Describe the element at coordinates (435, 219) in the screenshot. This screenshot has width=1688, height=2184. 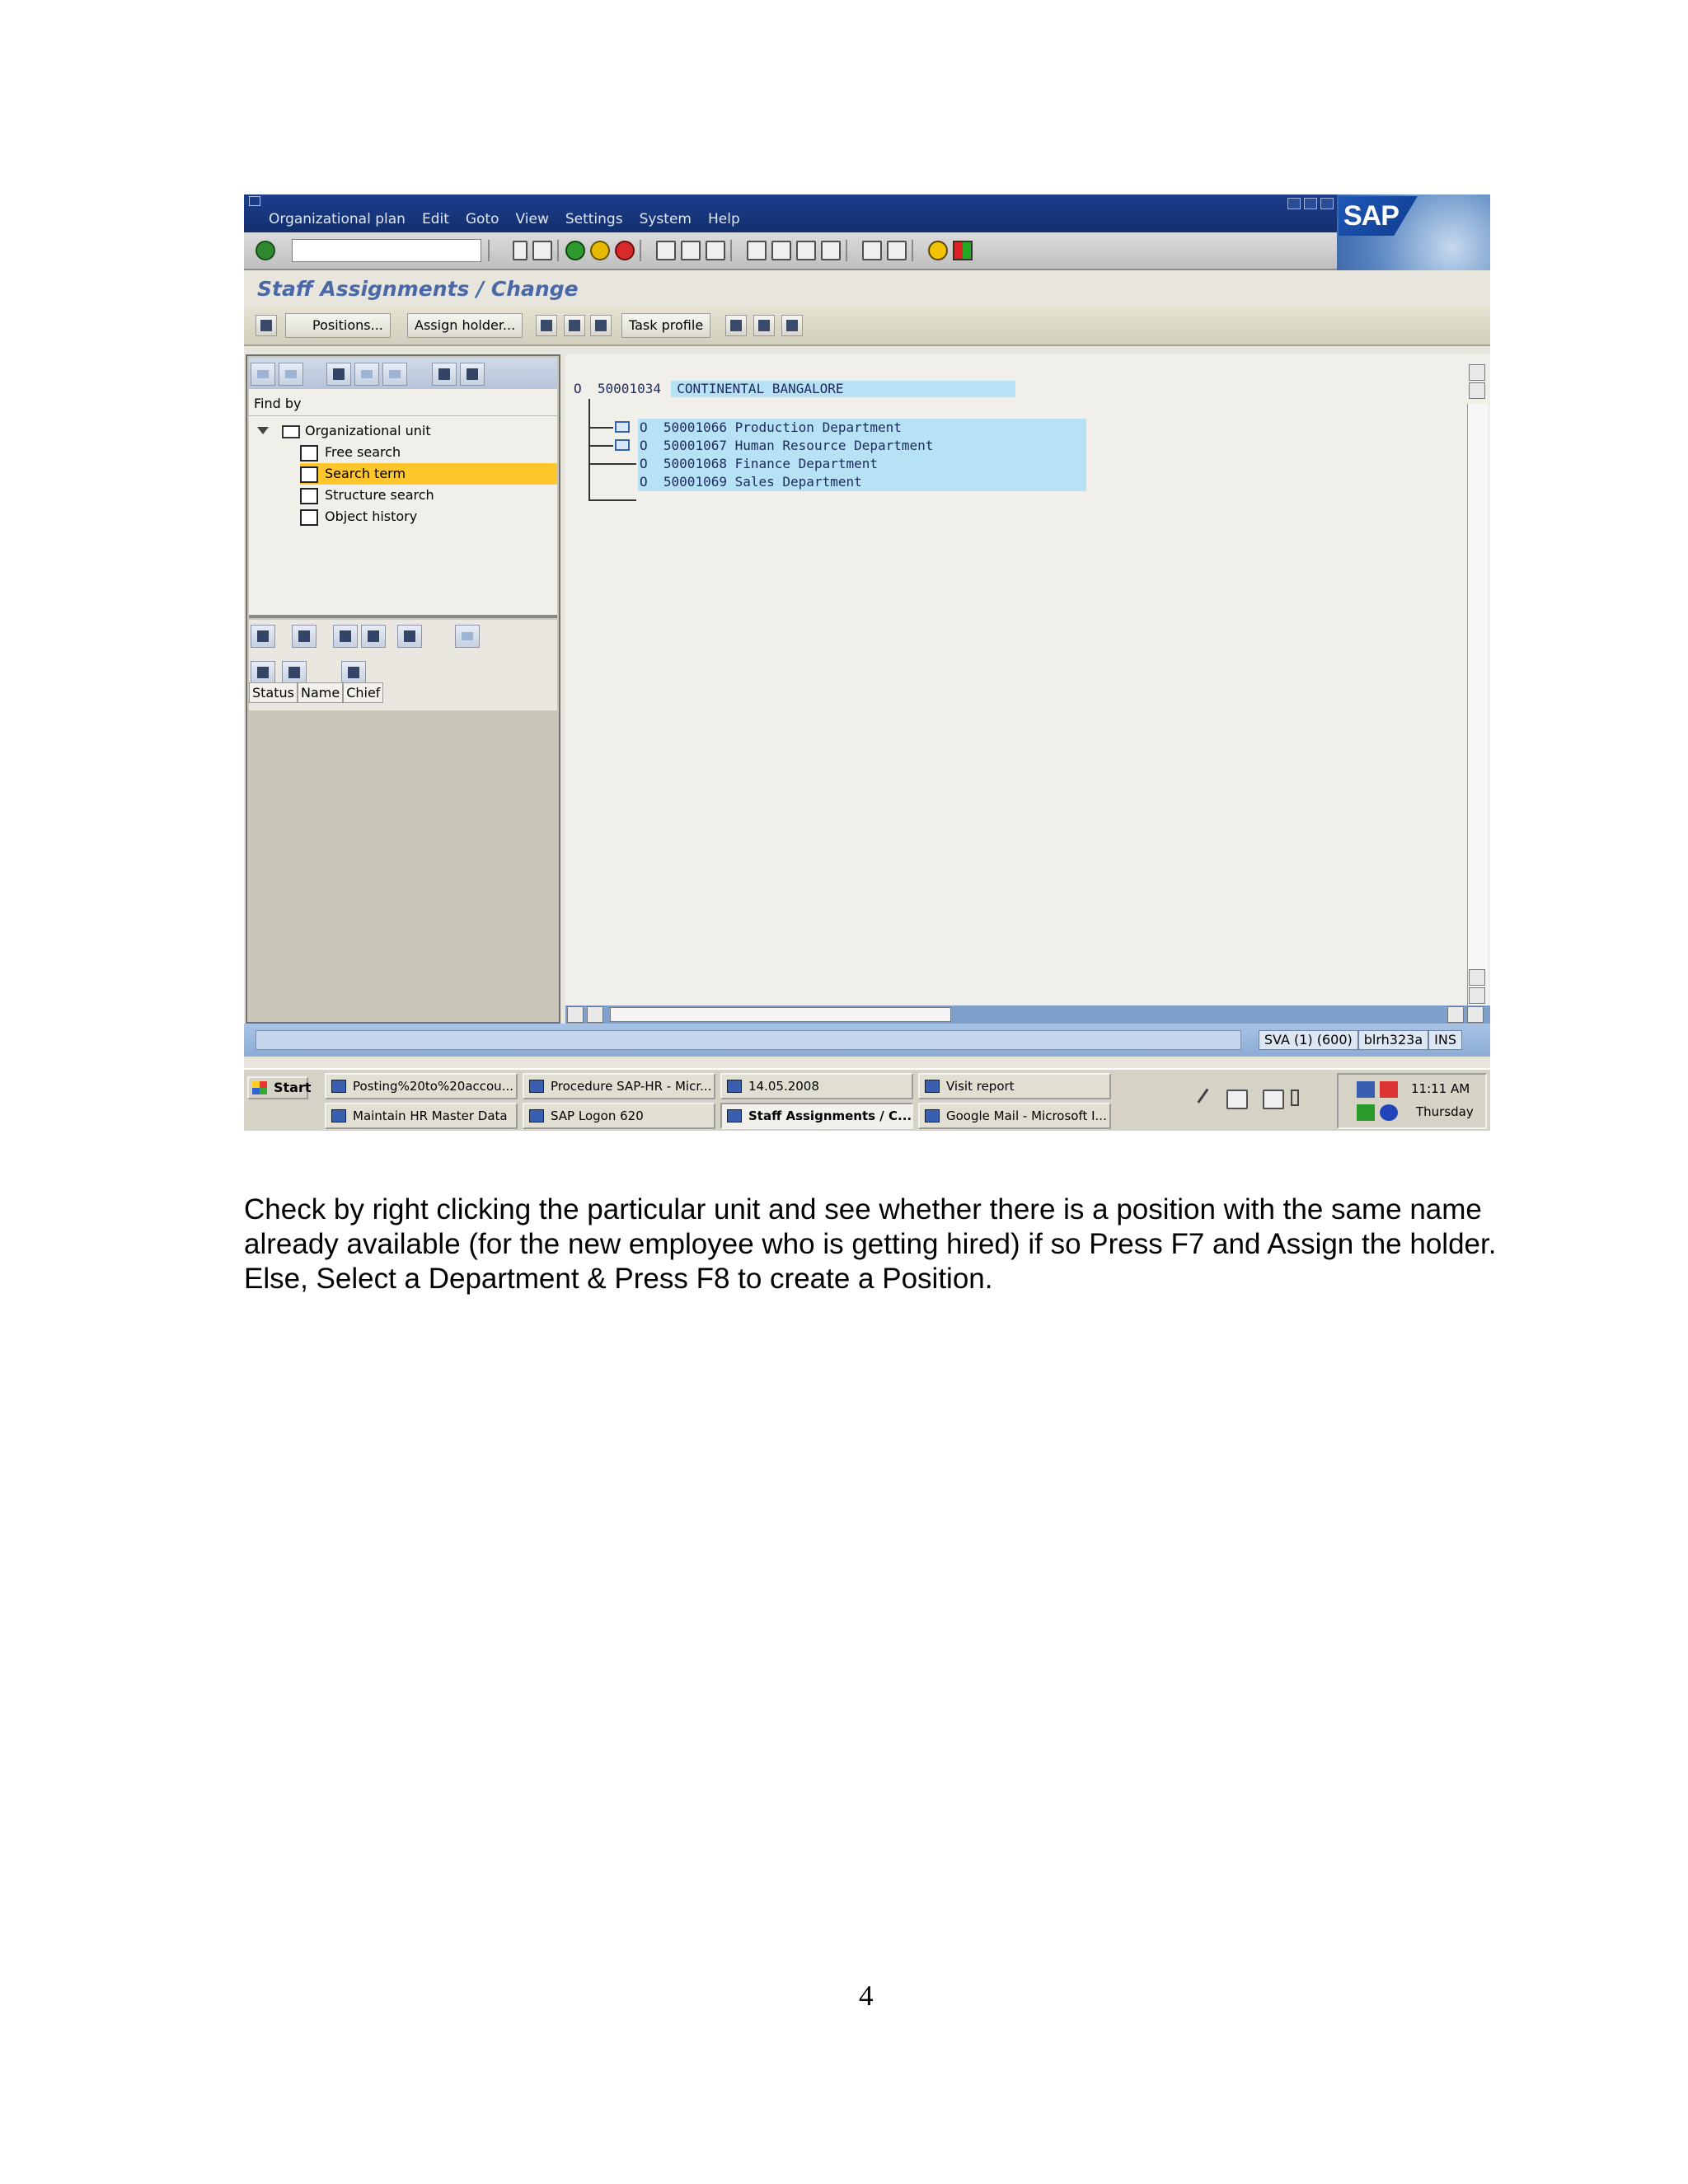
I see `menu-edit: Edit` at that location.